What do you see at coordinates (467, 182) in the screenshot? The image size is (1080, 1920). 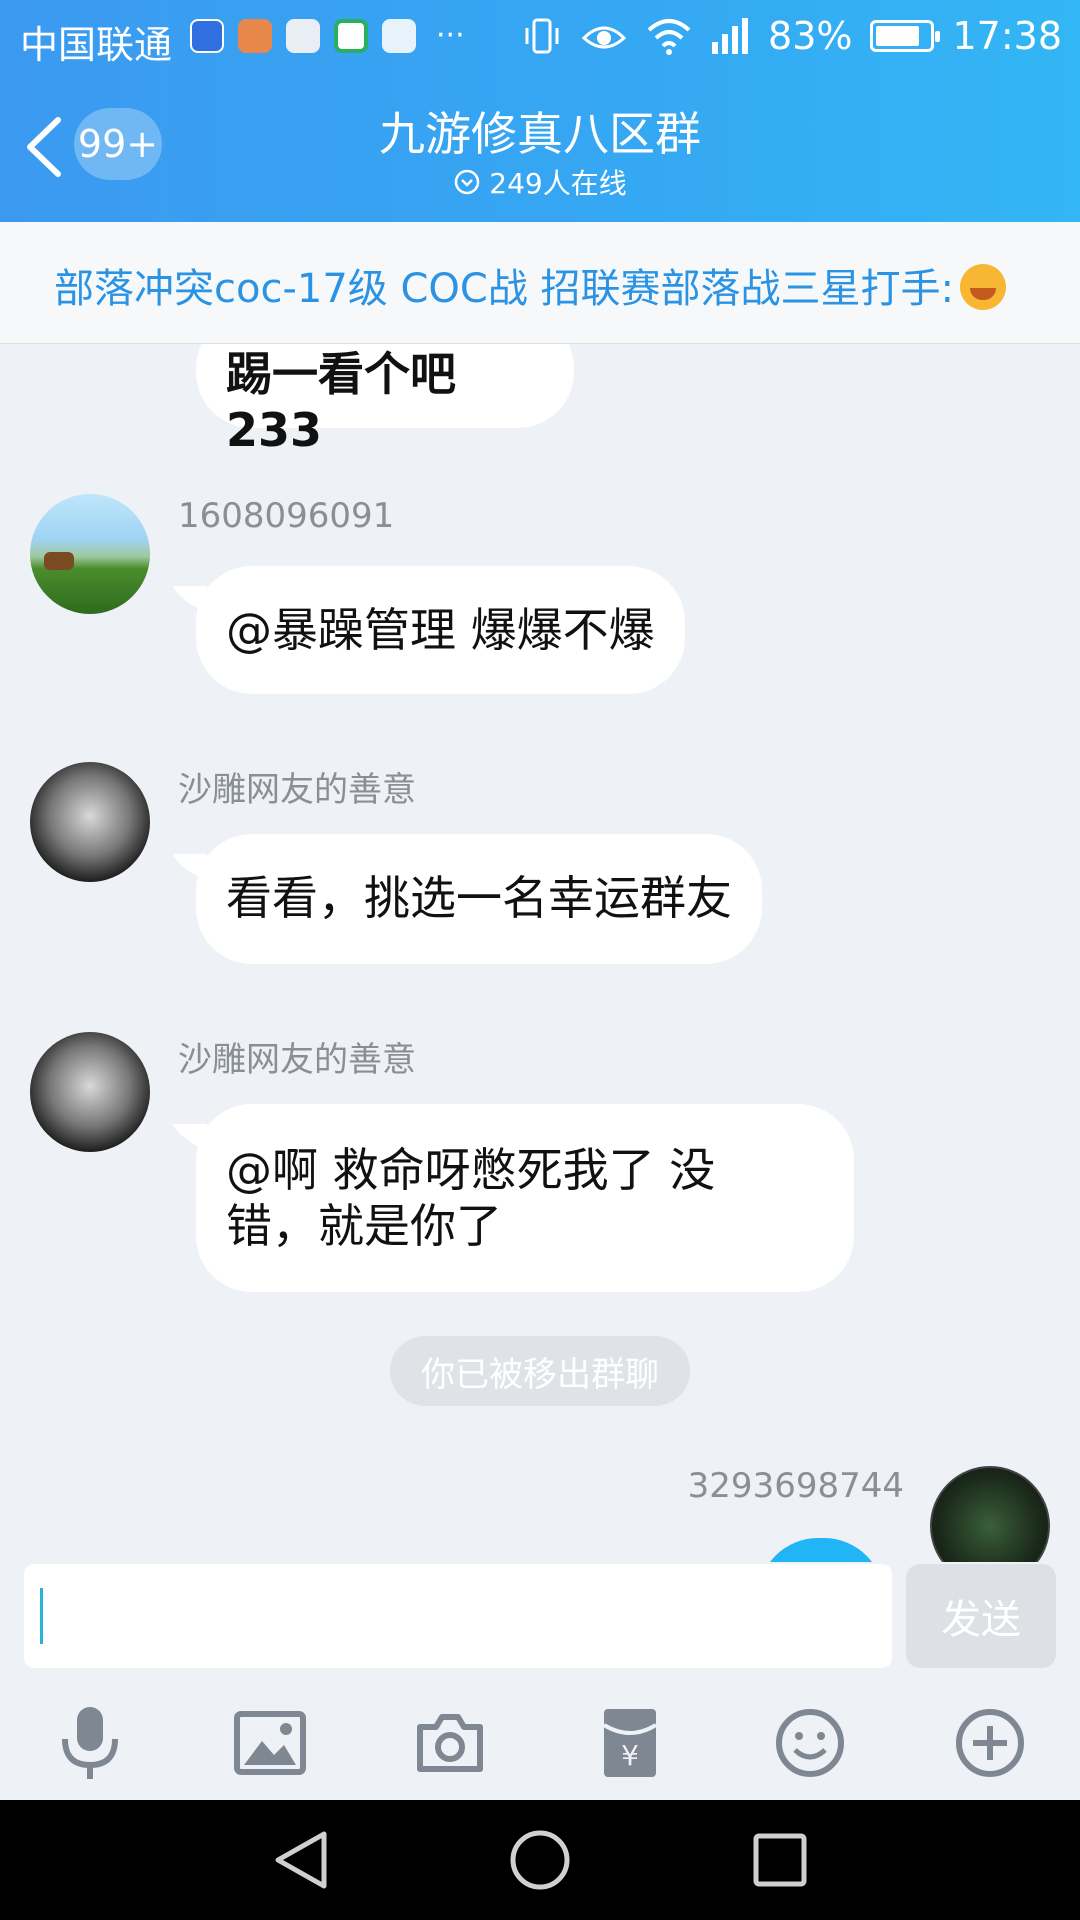 I see `chevron-down-circle-icon` at bounding box center [467, 182].